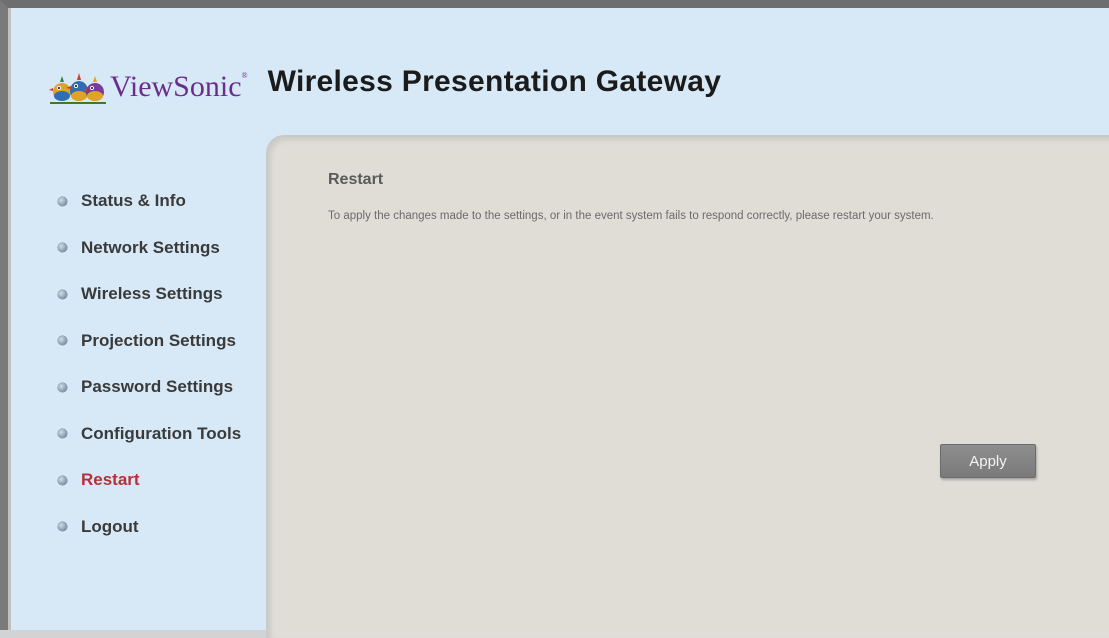 This screenshot has width=1109, height=638. I want to click on sidebar-item-label: Wireless Settings, so click(152, 294).